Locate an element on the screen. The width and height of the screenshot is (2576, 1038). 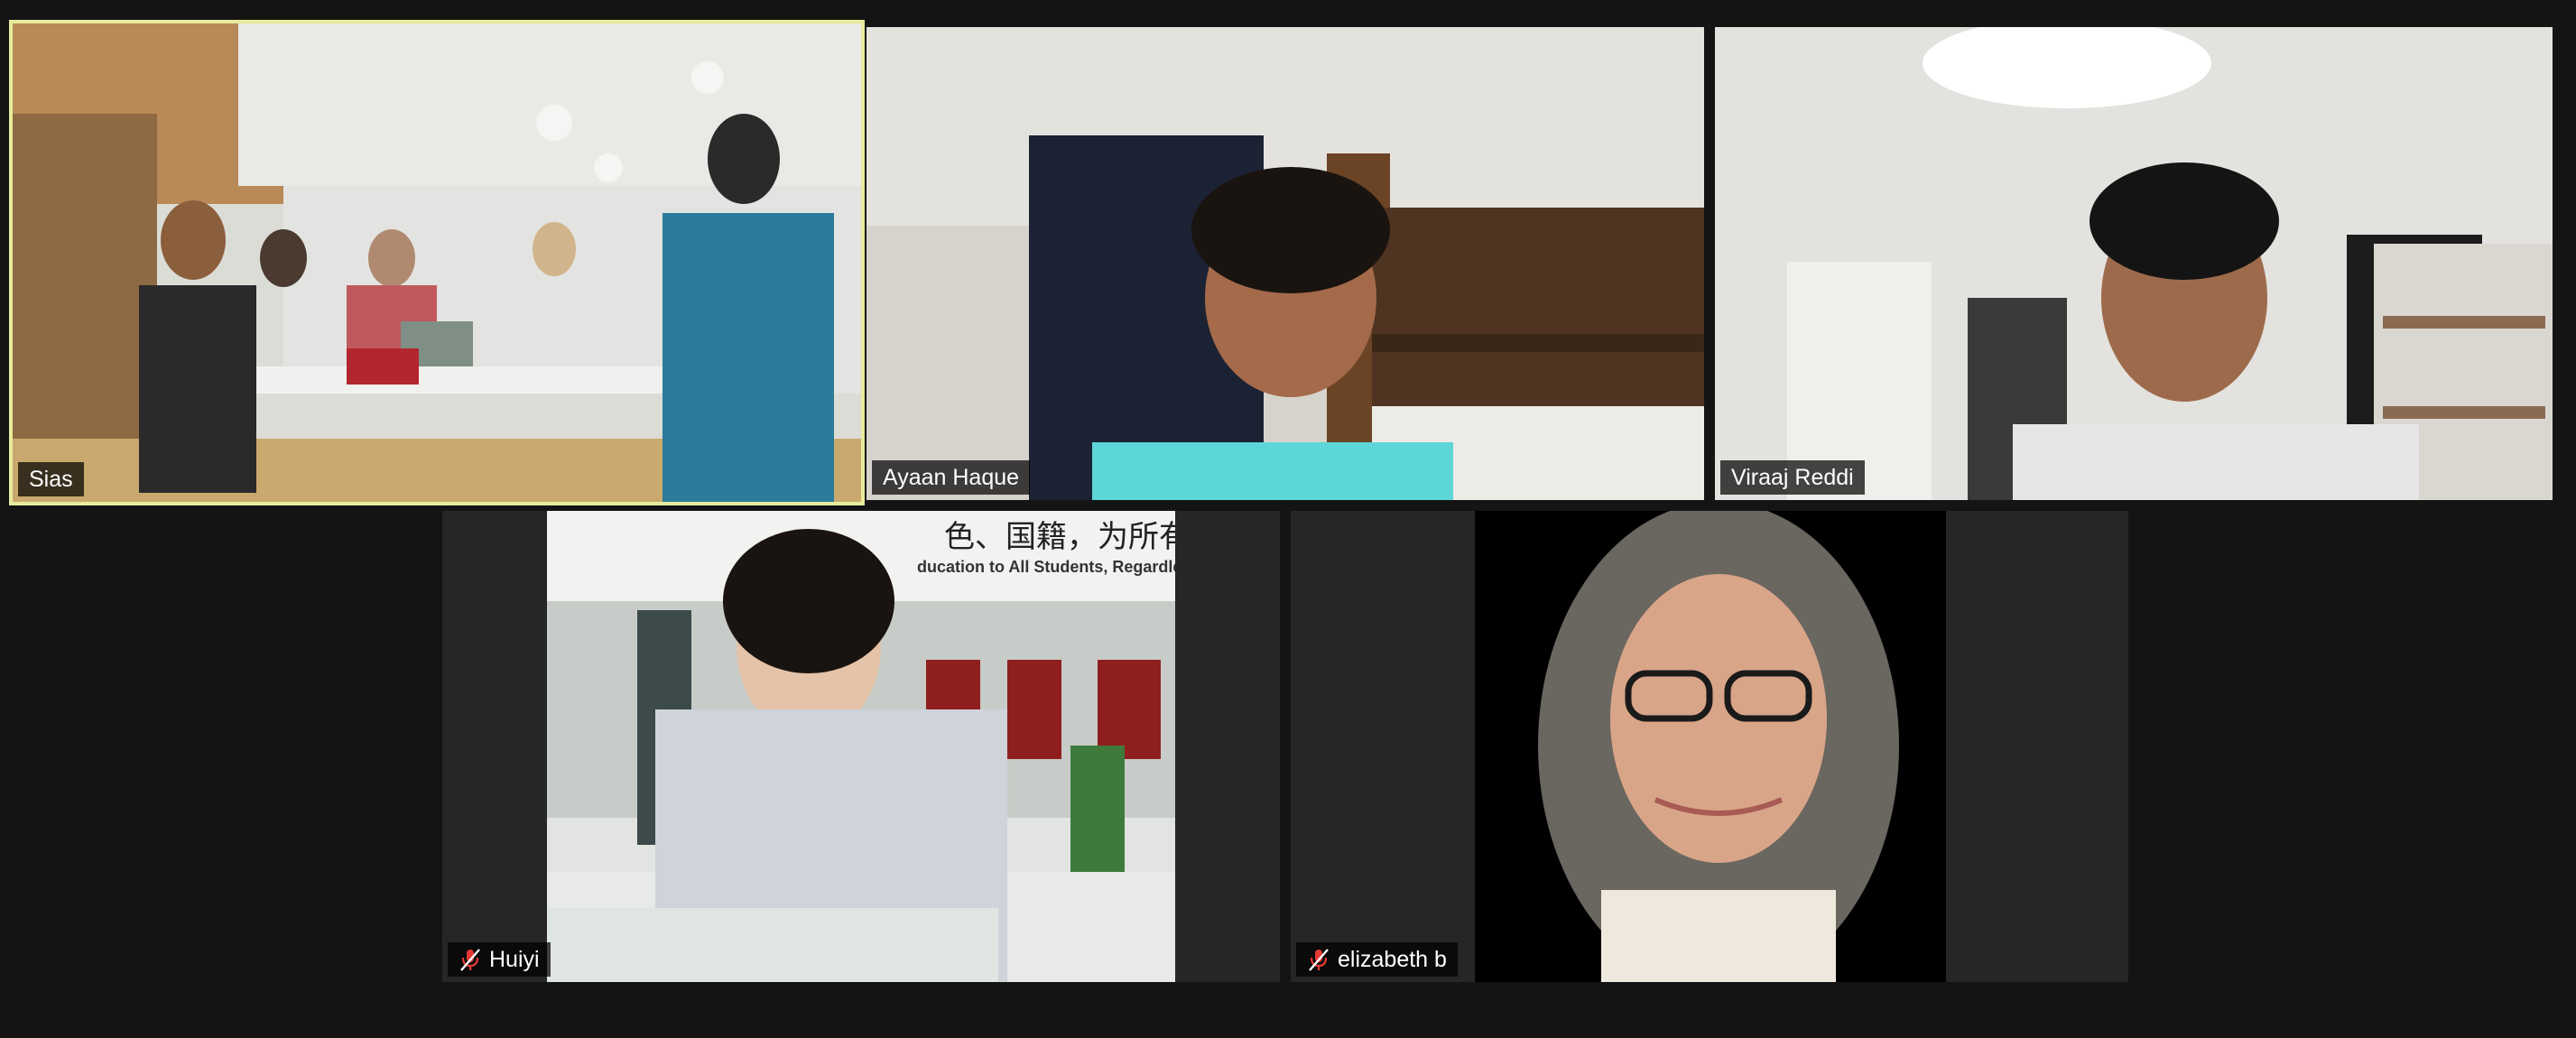
video-tile-elizabeth-b: elizabeth b is located at coordinates (1709, 746).